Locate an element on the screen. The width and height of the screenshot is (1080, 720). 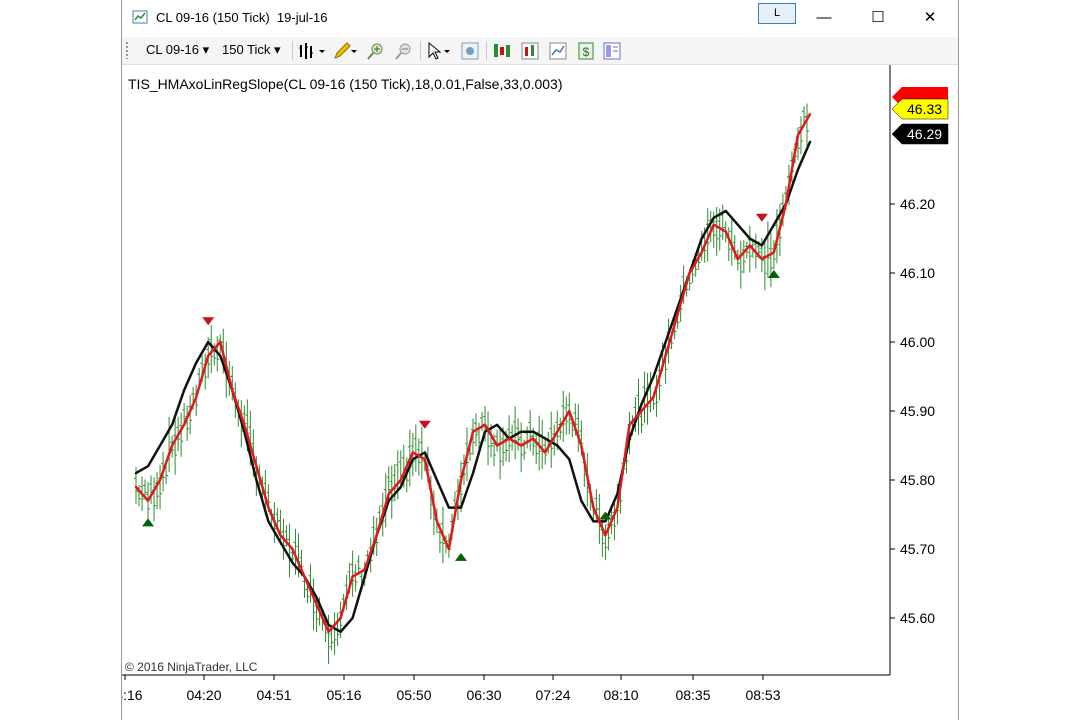
instrument-label: CL 09-16 is located at coordinates (172, 49).